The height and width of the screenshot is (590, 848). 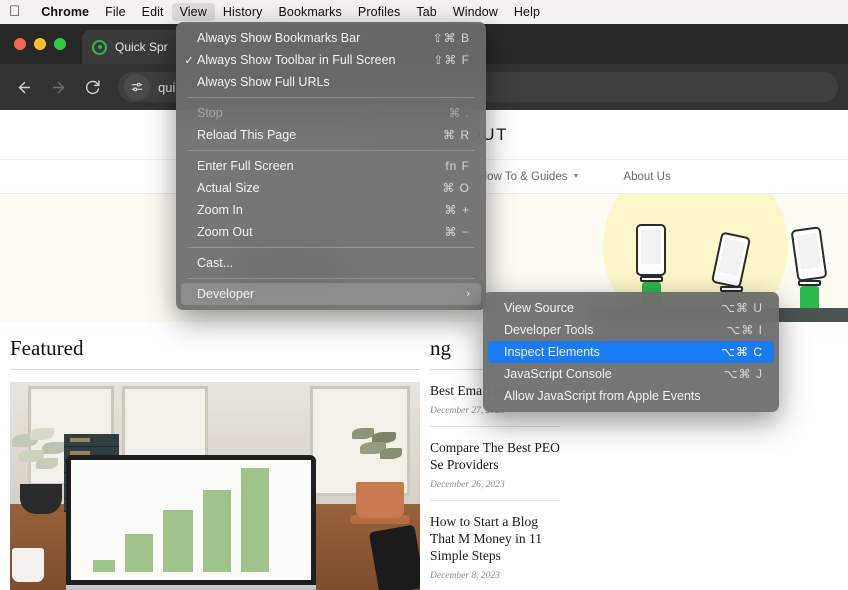 What do you see at coordinates (228, 188) in the screenshot?
I see `menu-item-label: Actual Size` at bounding box center [228, 188].